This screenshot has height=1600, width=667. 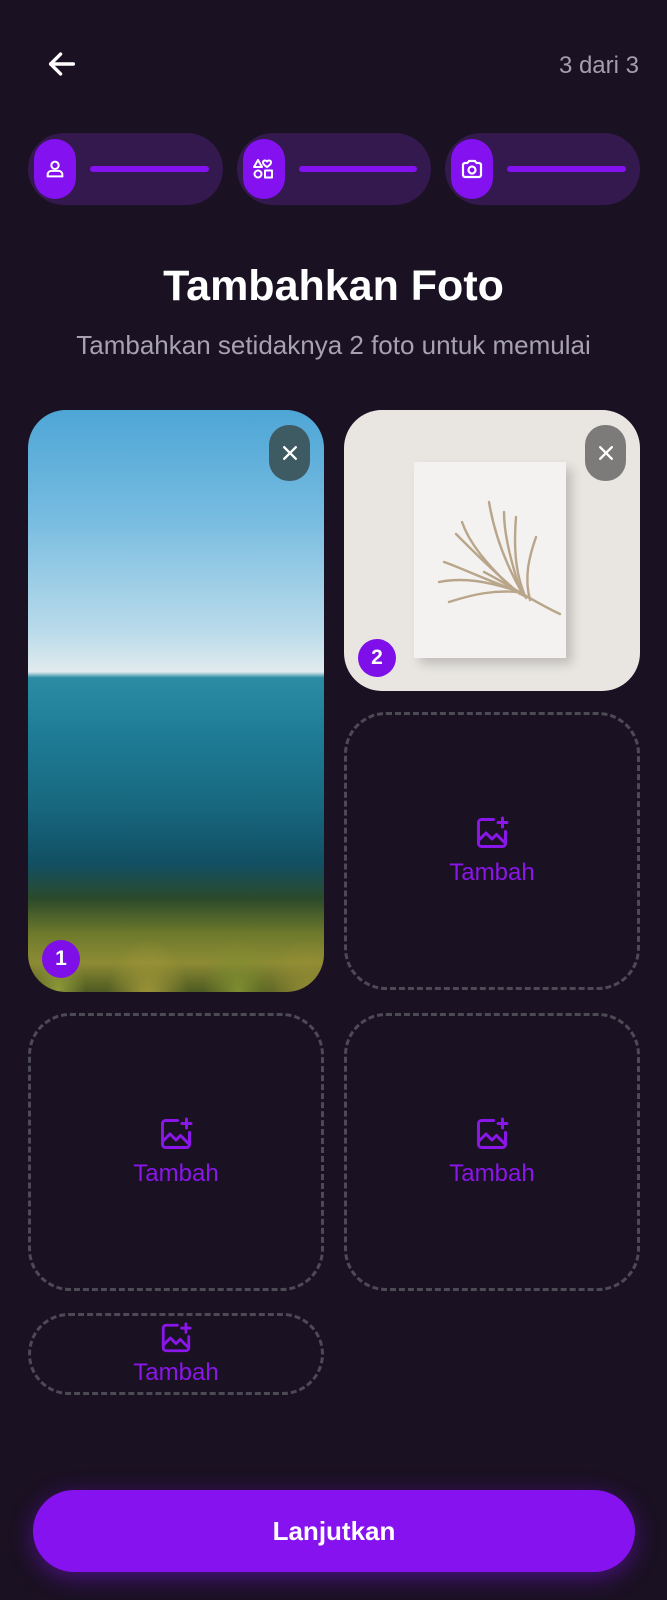 What do you see at coordinates (377, 658) in the screenshot?
I see `photo-order-badge: 2` at bounding box center [377, 658].